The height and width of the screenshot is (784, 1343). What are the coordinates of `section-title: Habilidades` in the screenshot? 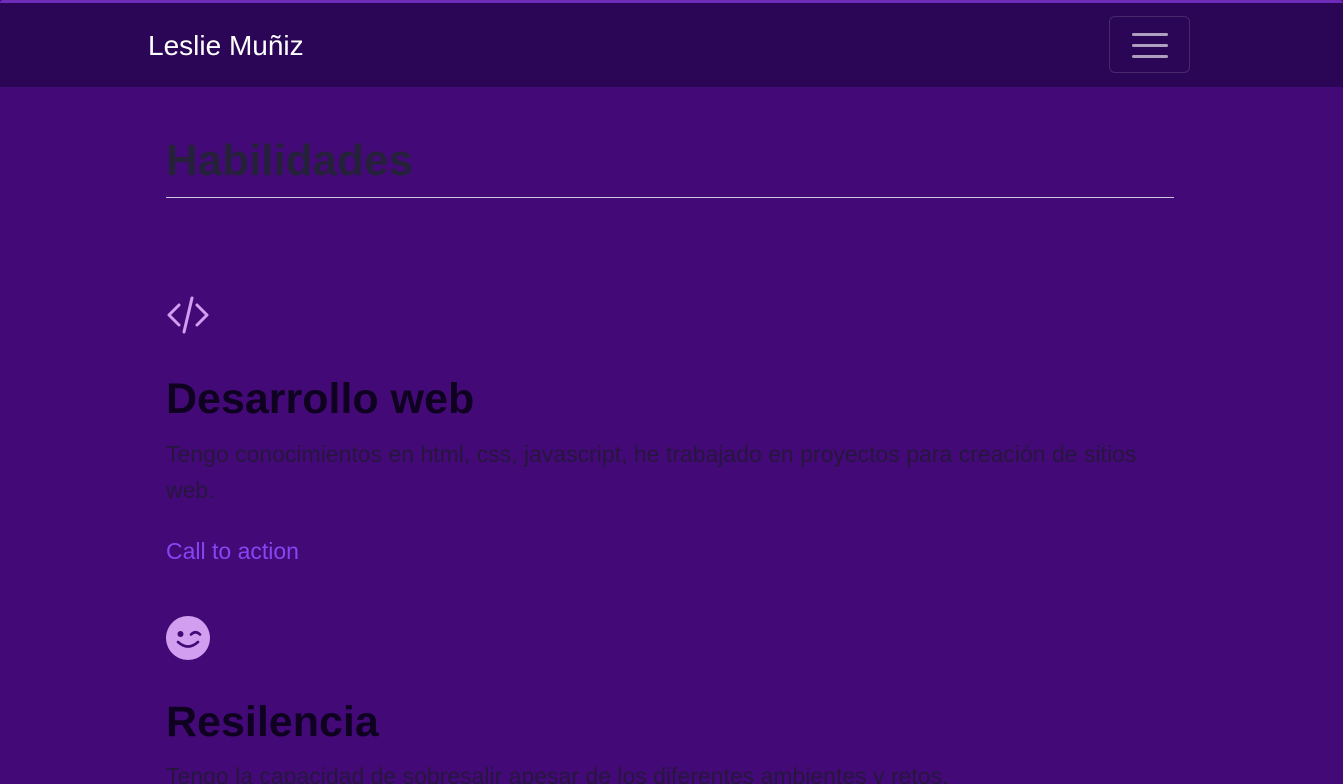 It's located at (289, 160).